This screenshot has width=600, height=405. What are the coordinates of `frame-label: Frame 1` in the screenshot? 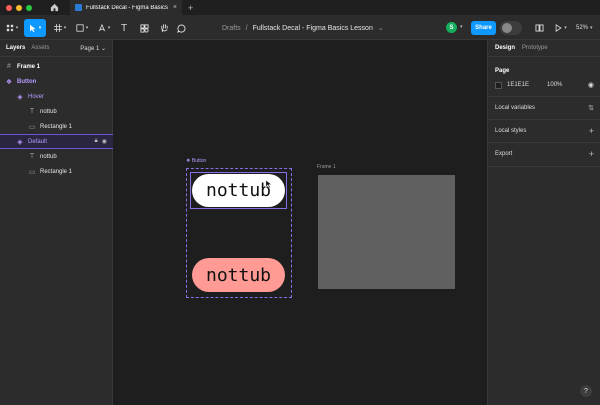 It's located at (326, 167).